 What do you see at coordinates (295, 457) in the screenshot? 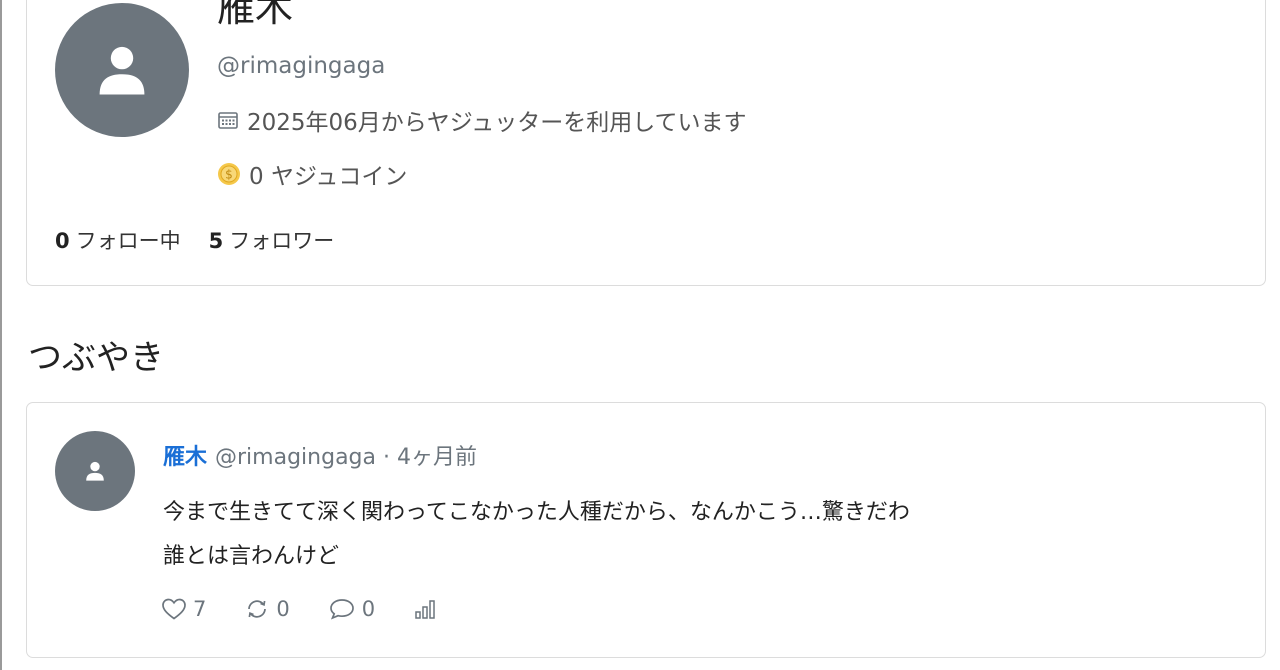
I see `post-handle: @rimagingaga` at bounding box center [295, 457].